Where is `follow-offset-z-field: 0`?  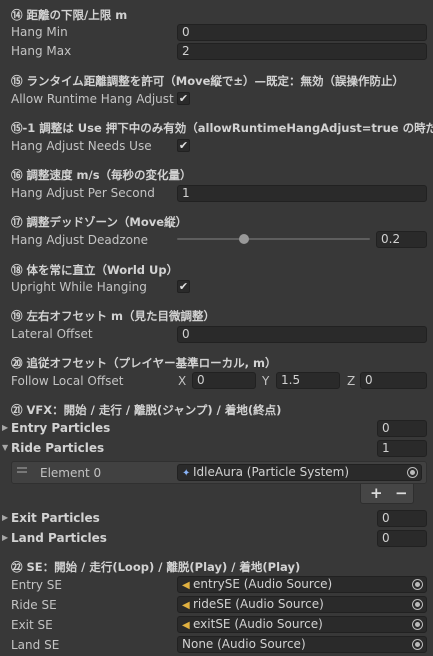
follow-offset-z-field: 0 is located at coordinates (393, 380).